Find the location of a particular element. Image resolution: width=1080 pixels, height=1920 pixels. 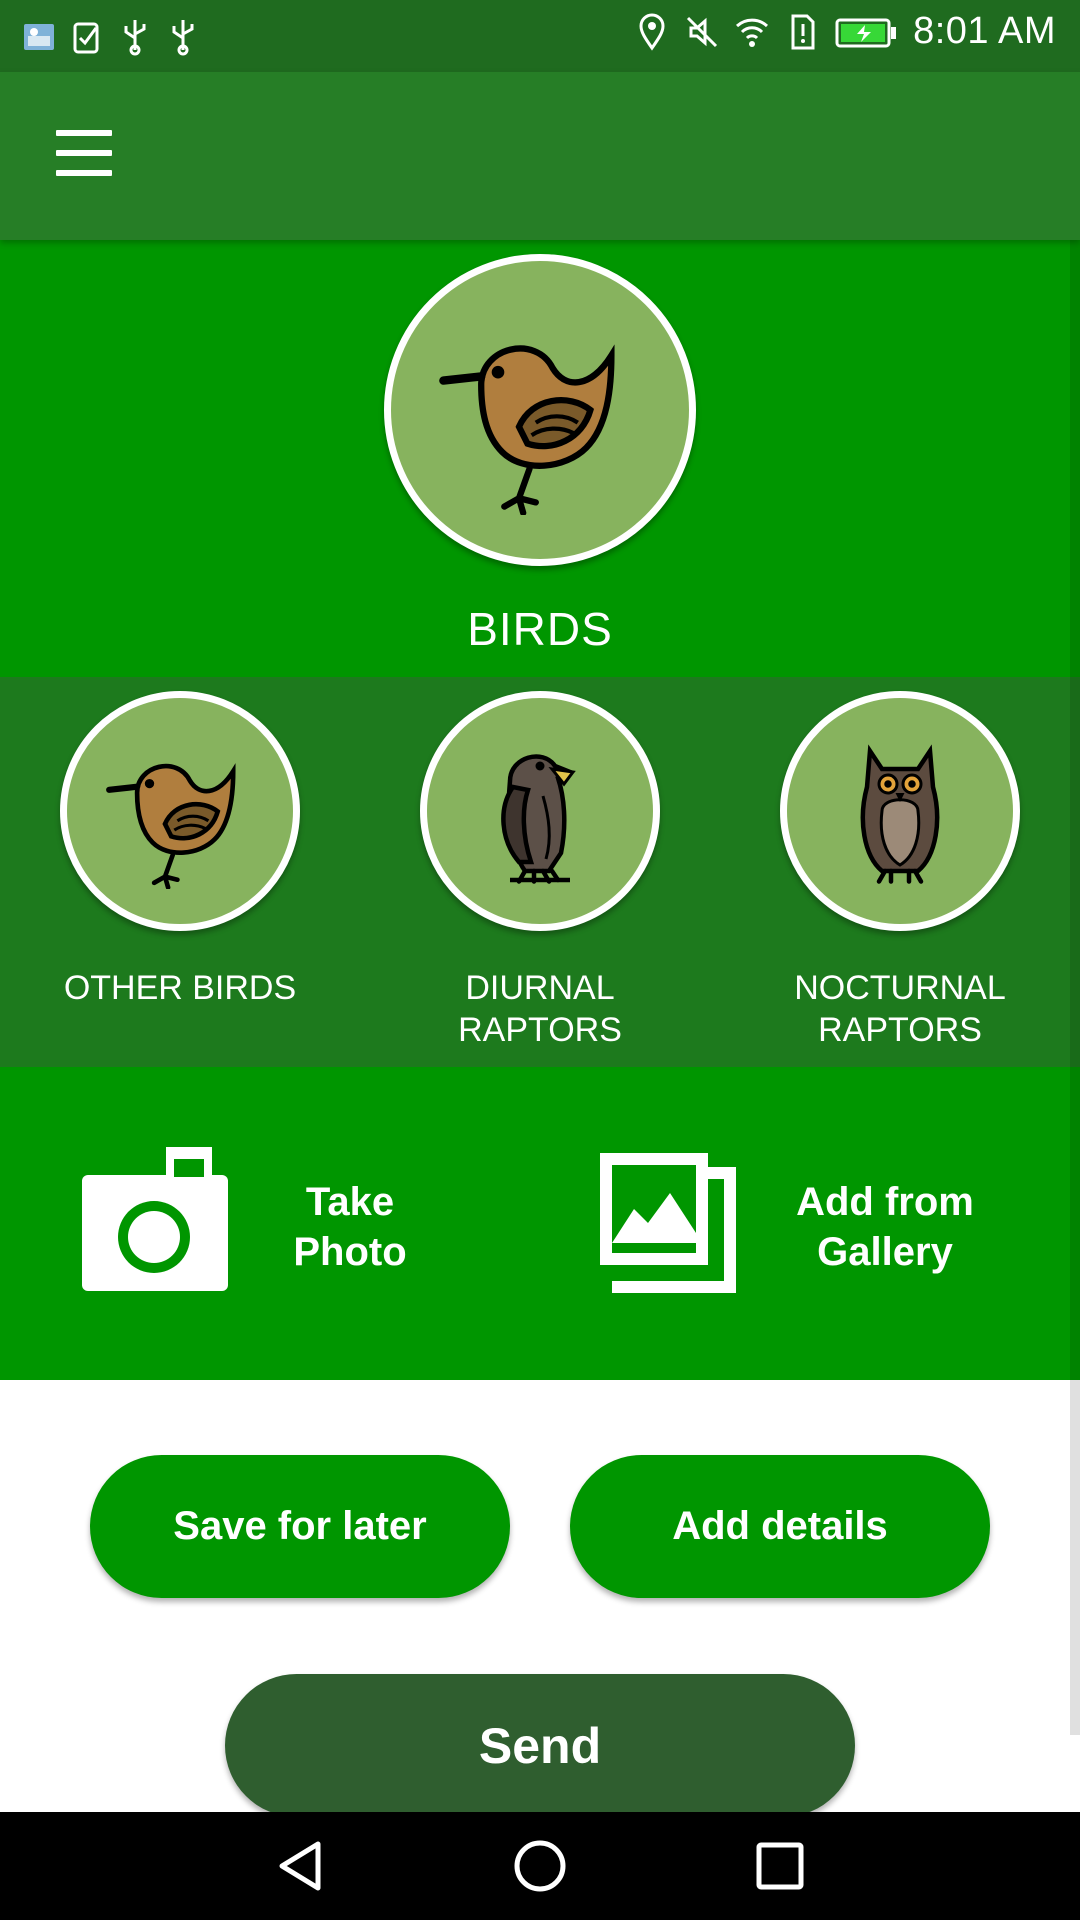

status-time: 8:01 AM is located at coordinates (984, 31).